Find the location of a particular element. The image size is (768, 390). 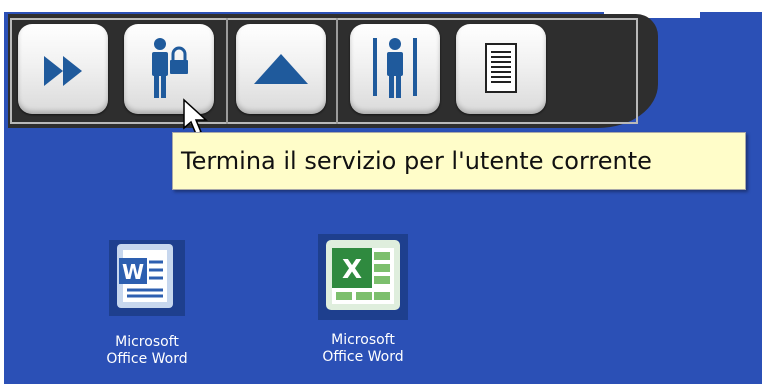

word-icon: W is located at coordinates (147, 278).